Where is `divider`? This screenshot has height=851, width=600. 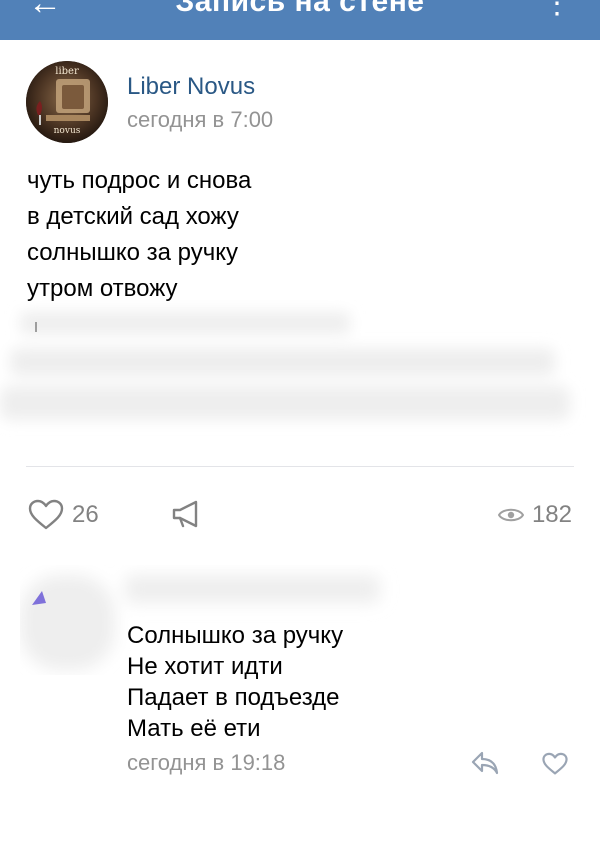
divider is located at coordinates (300, 466).